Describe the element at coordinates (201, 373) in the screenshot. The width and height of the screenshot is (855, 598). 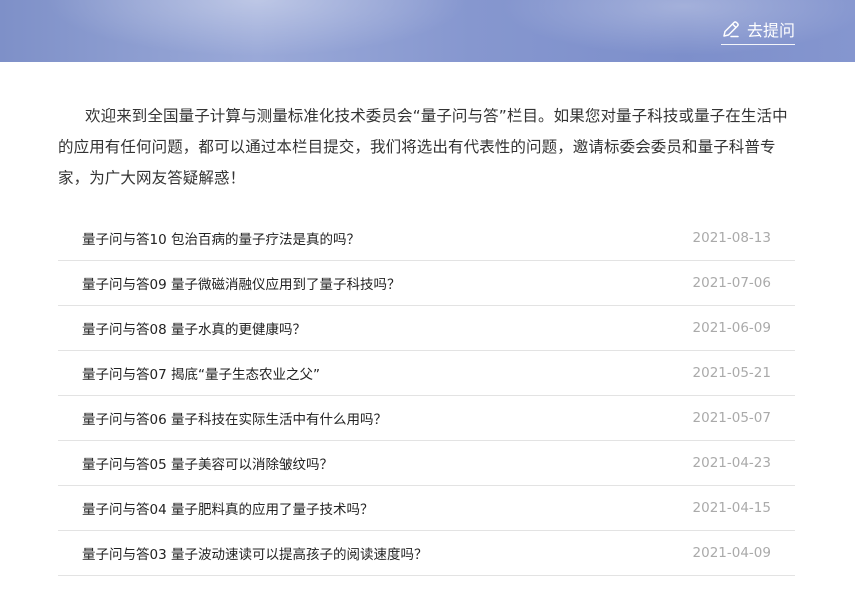
I see `qa-title: 量子问与答07 揭底“量子生态农业之父”` at that location.